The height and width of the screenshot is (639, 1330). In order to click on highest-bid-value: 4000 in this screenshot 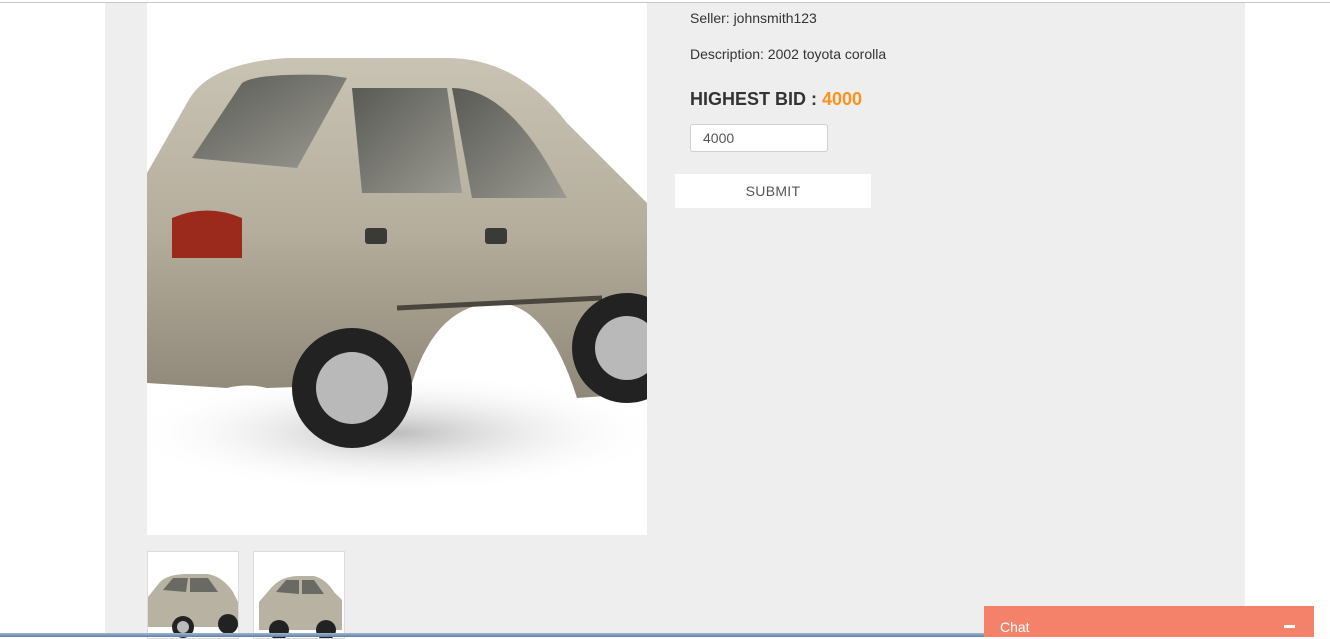, I will do `click(842, 99)`.